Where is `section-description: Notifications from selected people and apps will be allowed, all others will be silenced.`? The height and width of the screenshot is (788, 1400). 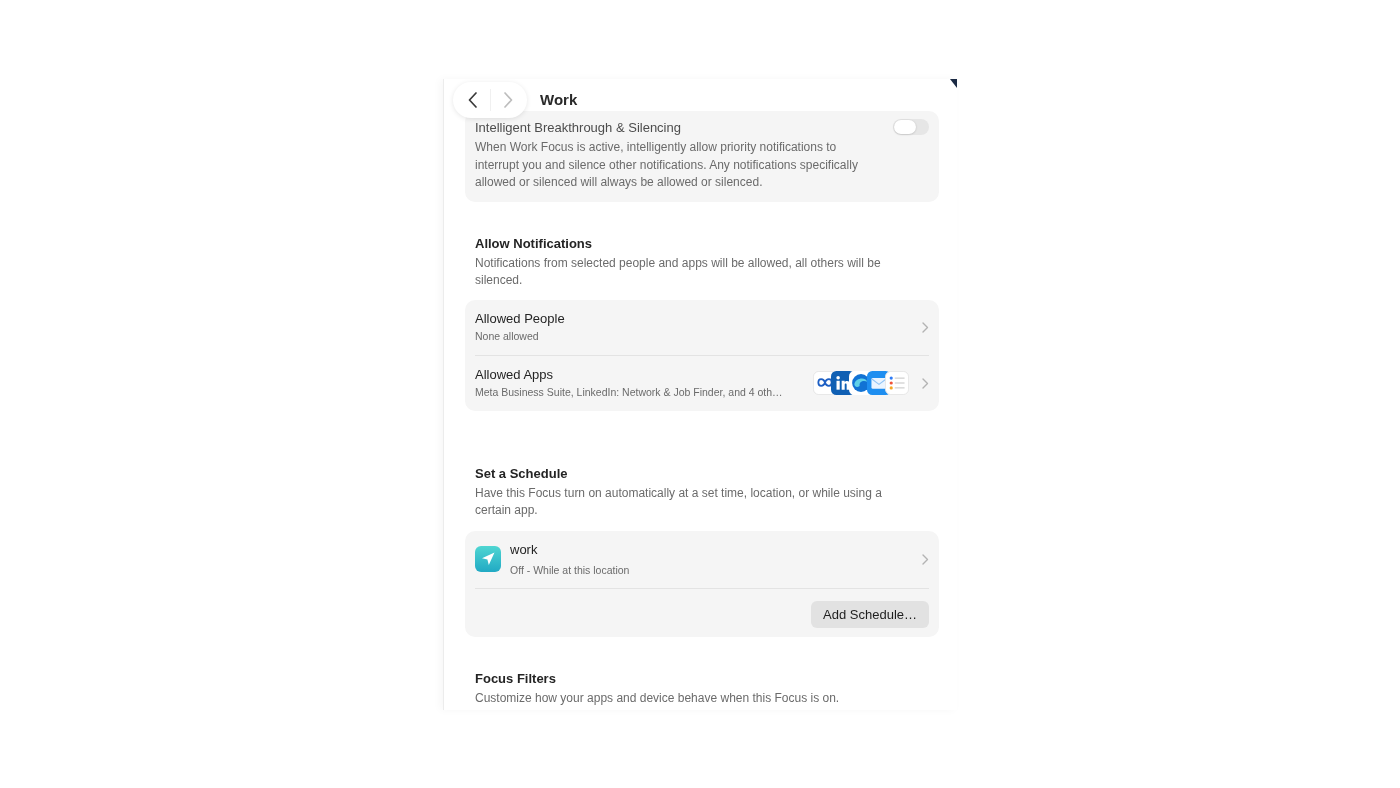 section-description: Notifications from selected people and apps will be allowed, all others will be silenced. is located at coordinates (678, 271).